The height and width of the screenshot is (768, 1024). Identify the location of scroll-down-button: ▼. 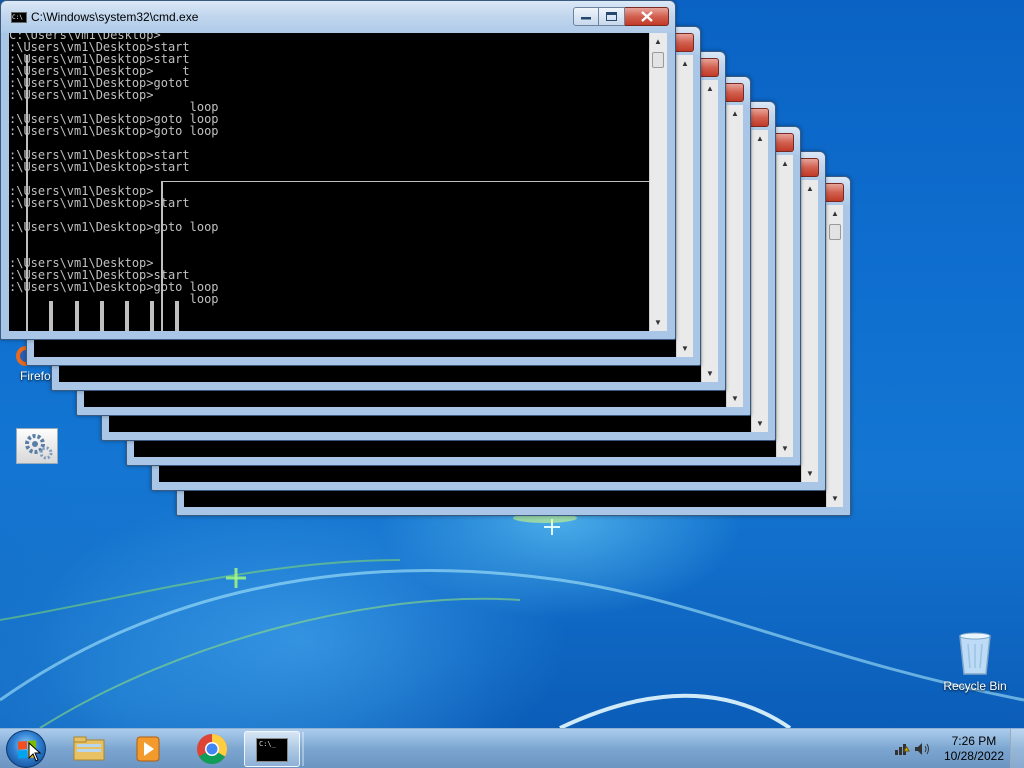
(658, 322).